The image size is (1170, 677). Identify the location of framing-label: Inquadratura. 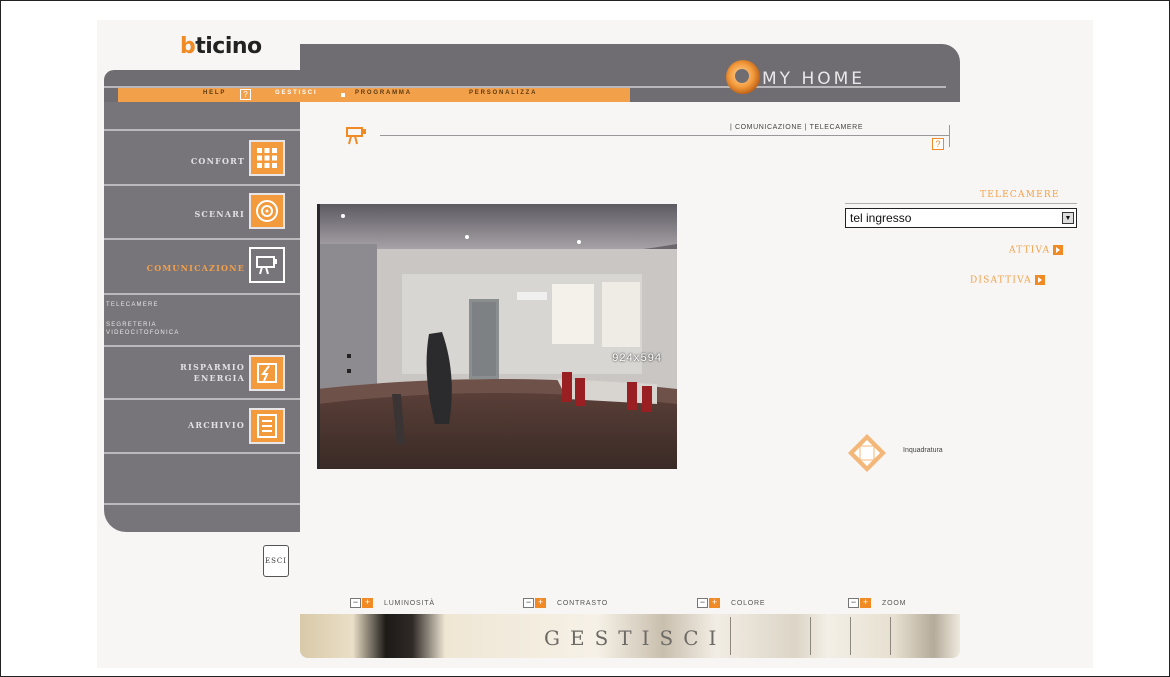
(923, 450).